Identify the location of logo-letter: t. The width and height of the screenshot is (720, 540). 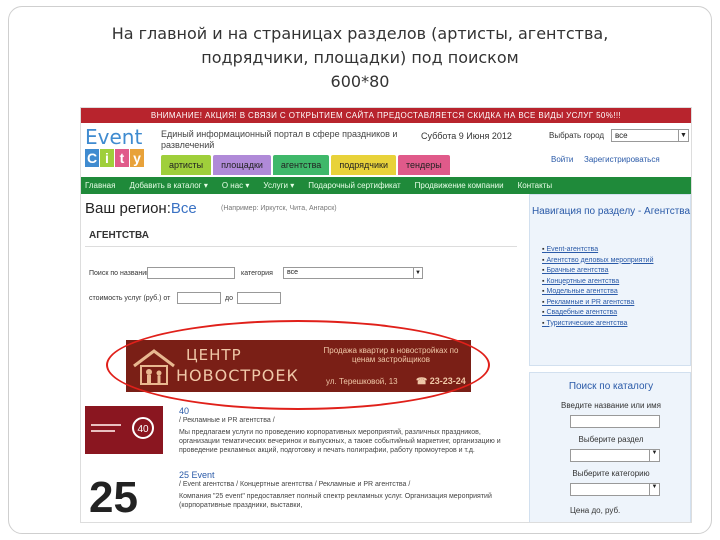
(122, 158).